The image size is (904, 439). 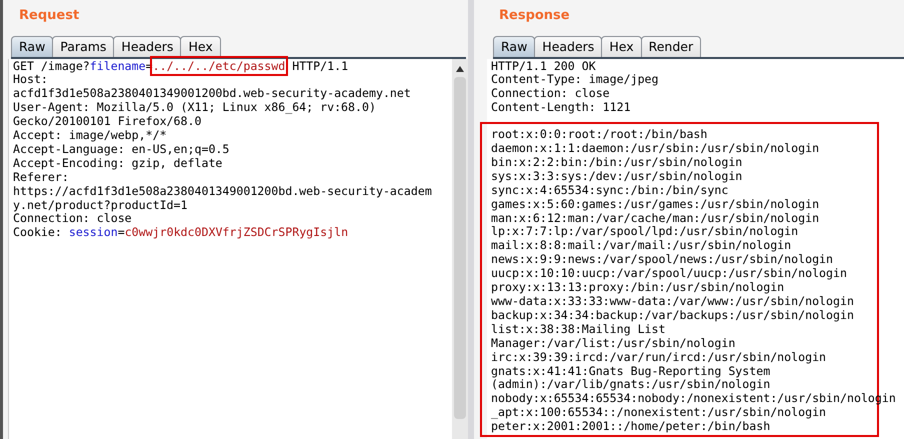 I want to click on response-body-line: list:x:38:38:Mailing List, so click(x=578, y=329).